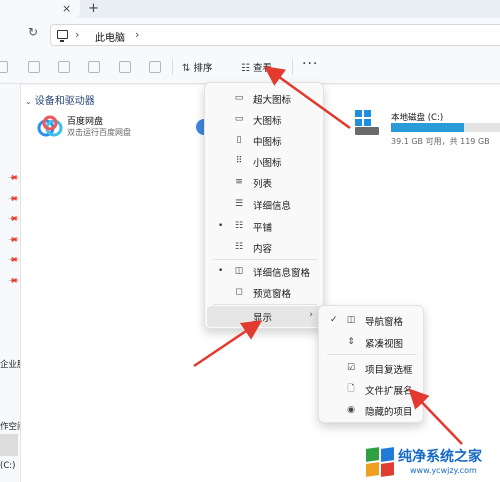 Image resolution: width=500 pixels, height=482 pixels. What do you see at coordinates (93, 8) in the screenshot?
I see `new-tab-icon: +` at bounding box center [93, 8].